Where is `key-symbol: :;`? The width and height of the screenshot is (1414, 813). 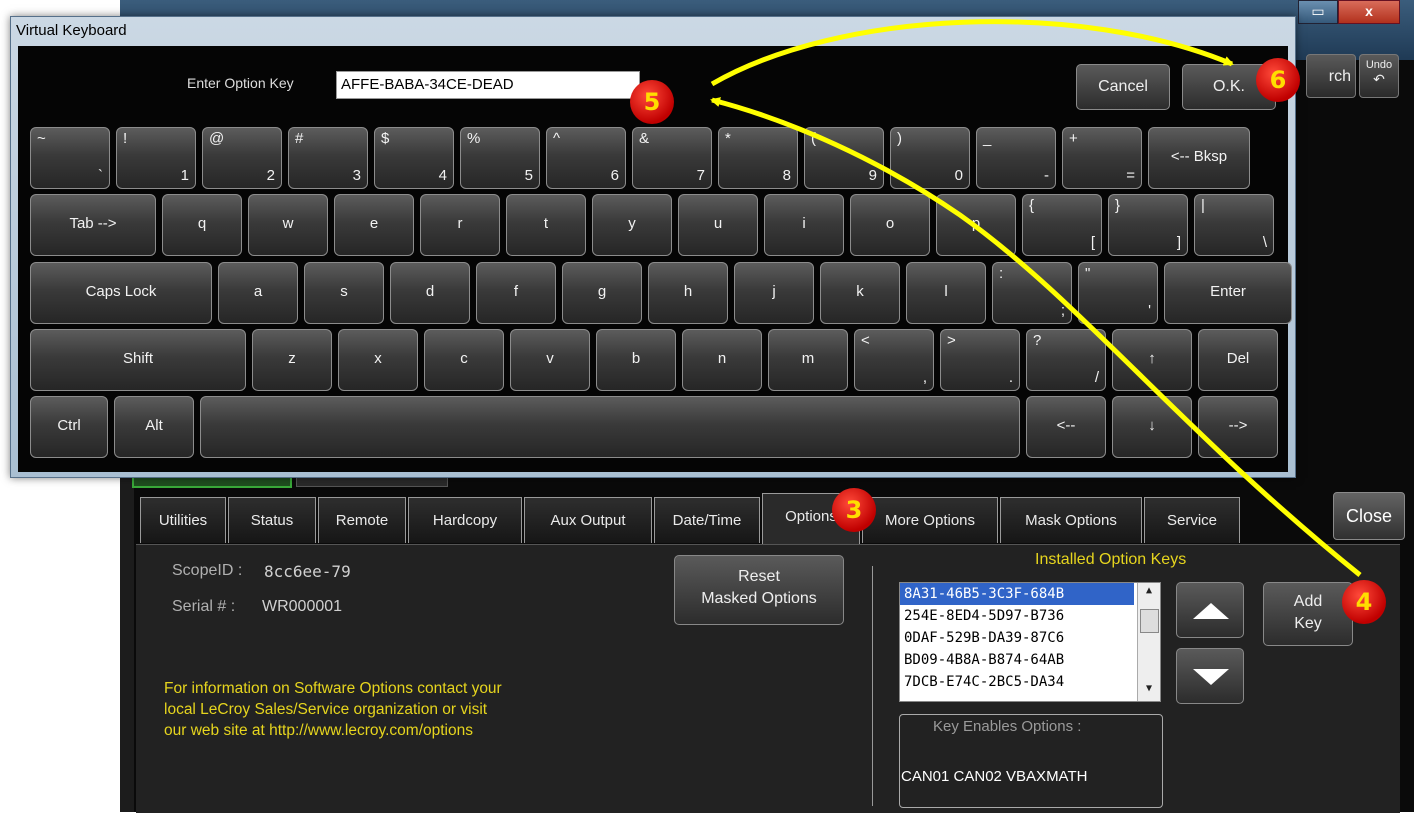
key-symbol: :; is located at coordinates (1032, 293).